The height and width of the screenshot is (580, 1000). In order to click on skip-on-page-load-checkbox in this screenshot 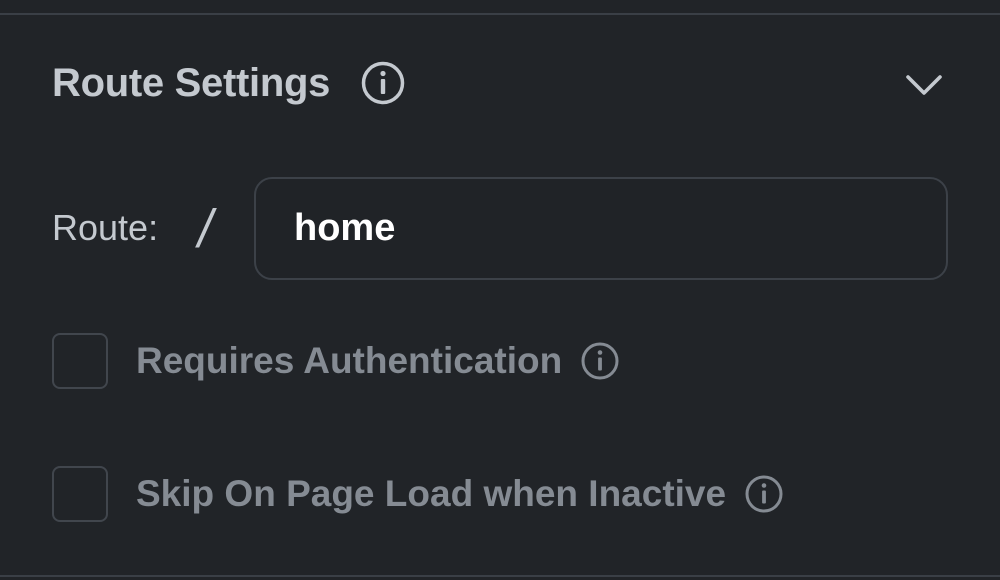, I will do `click(80, 494)`.